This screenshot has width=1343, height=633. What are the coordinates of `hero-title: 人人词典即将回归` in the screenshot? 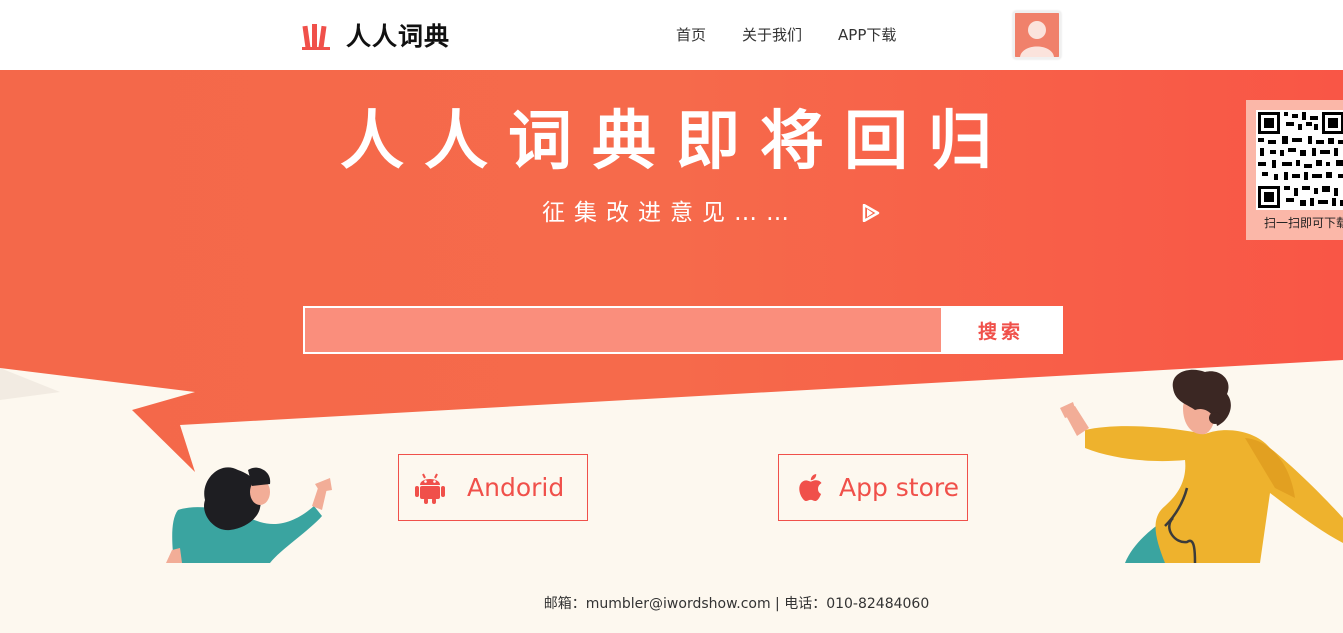 It's located at (676, 142).